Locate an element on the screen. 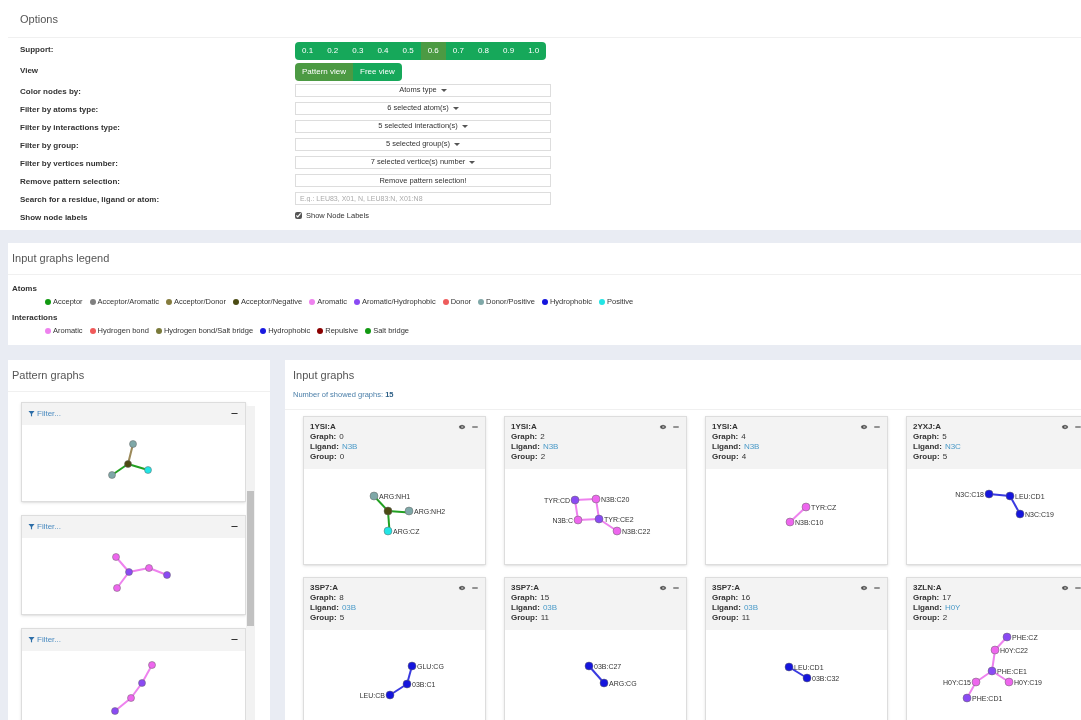 Image resolution: width=1081 pixels, height=720 pixels. segment-button: 0.7 is located at coordinates (458, 50).